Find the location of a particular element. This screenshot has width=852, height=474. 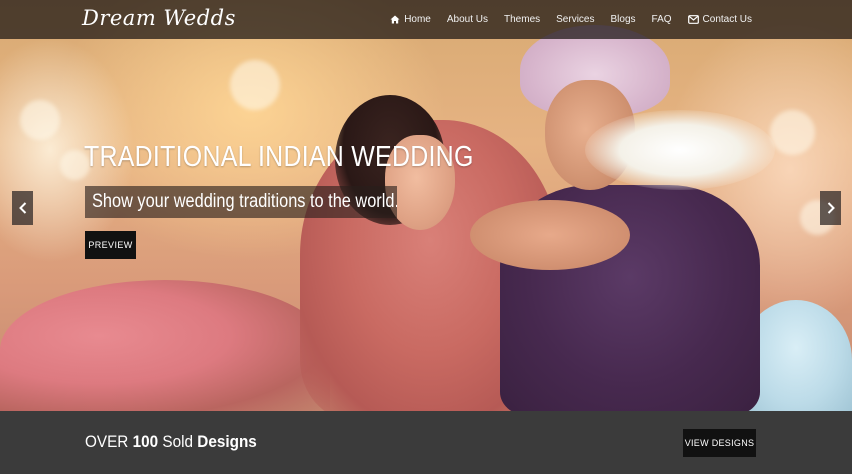

chevron-right-icon is located at coordinates (831, 208).